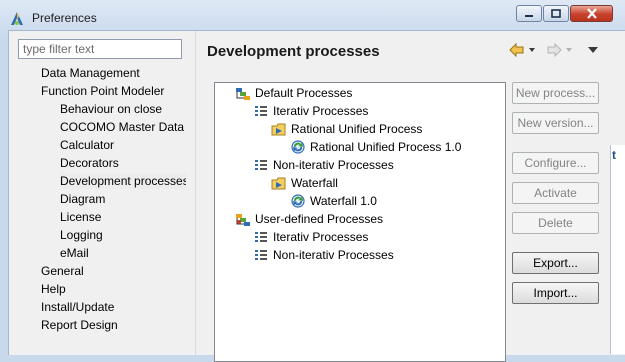 This screenshot has width=625, height=362. I want to click on back-button, so click(524, 50).